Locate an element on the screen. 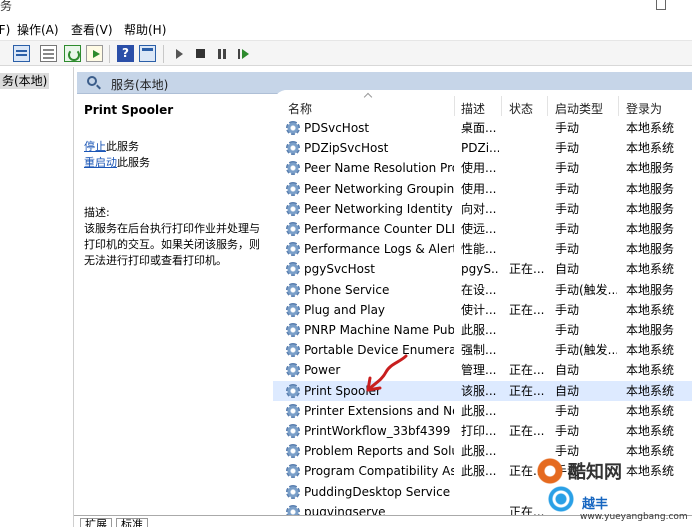  table-row: Performance Counter DLL ... 使远... 手动 本地服务 is located at coordinates (482, 229).